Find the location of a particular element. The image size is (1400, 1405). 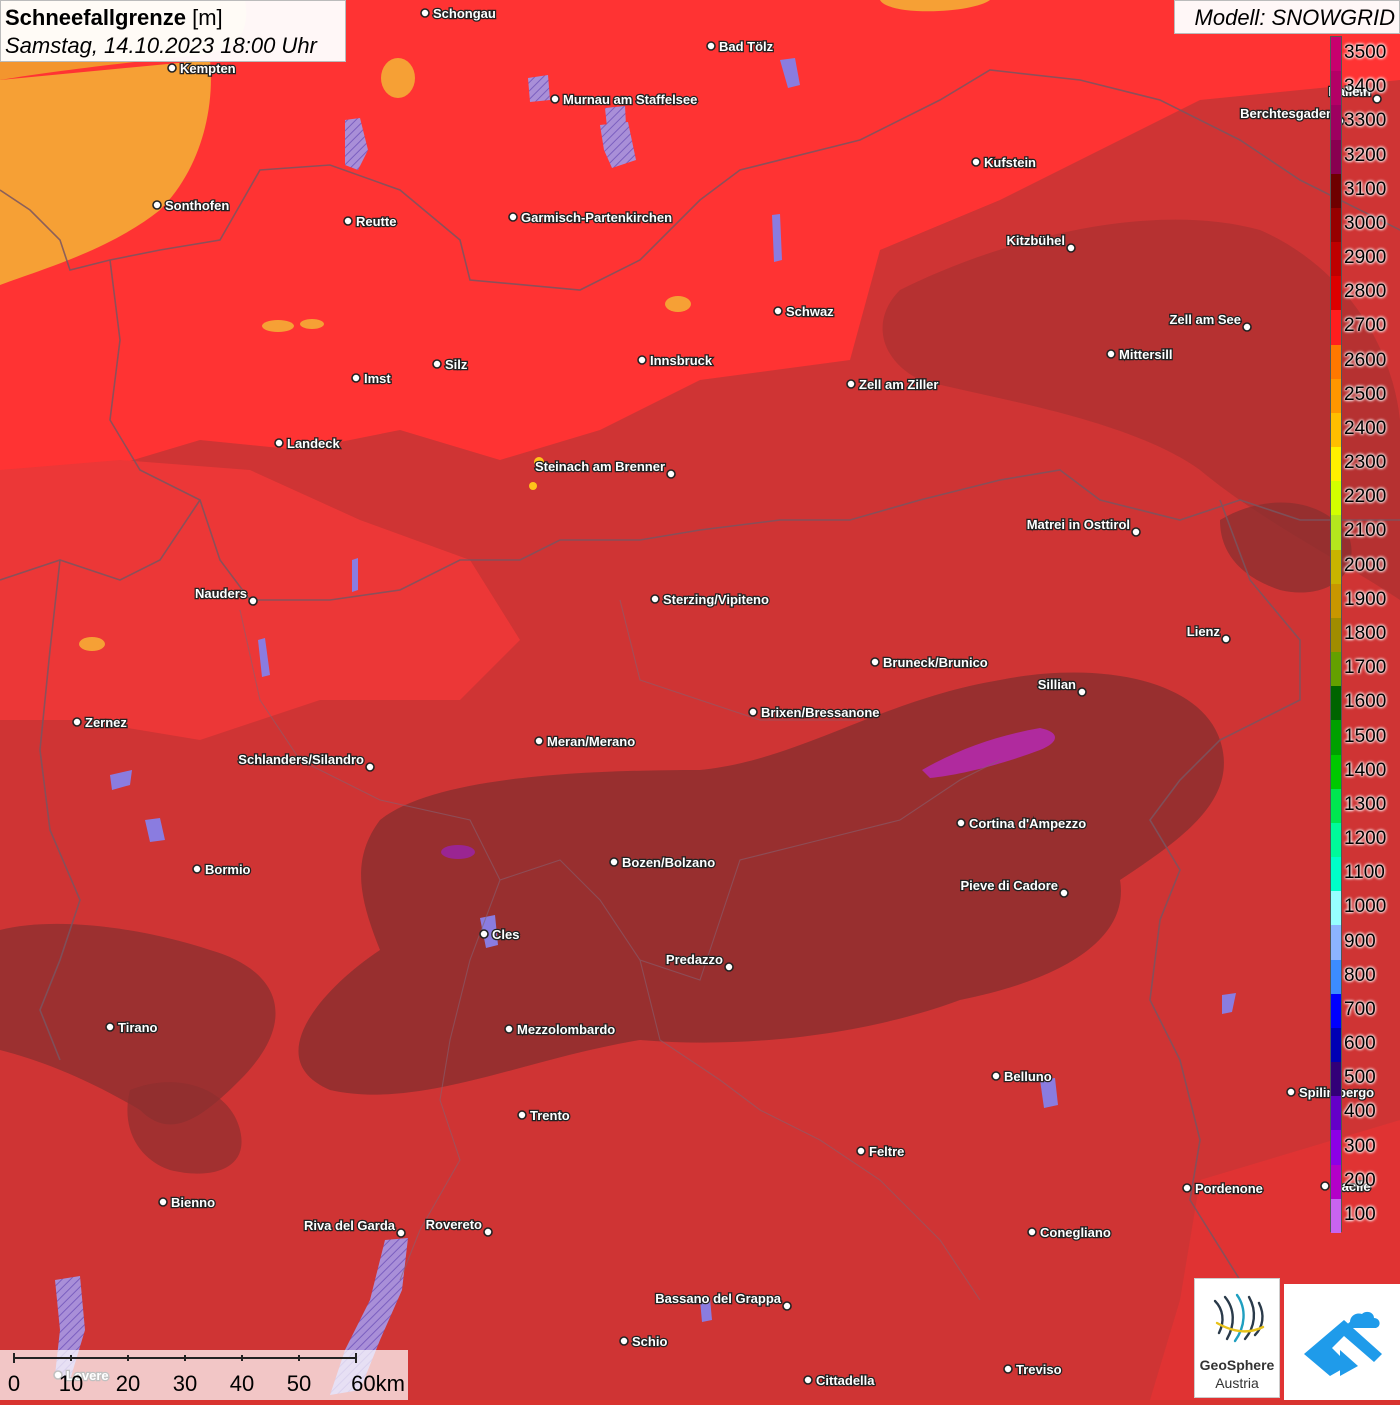

city-marker: Zell am Ziller is located at coordinates (893, 384).